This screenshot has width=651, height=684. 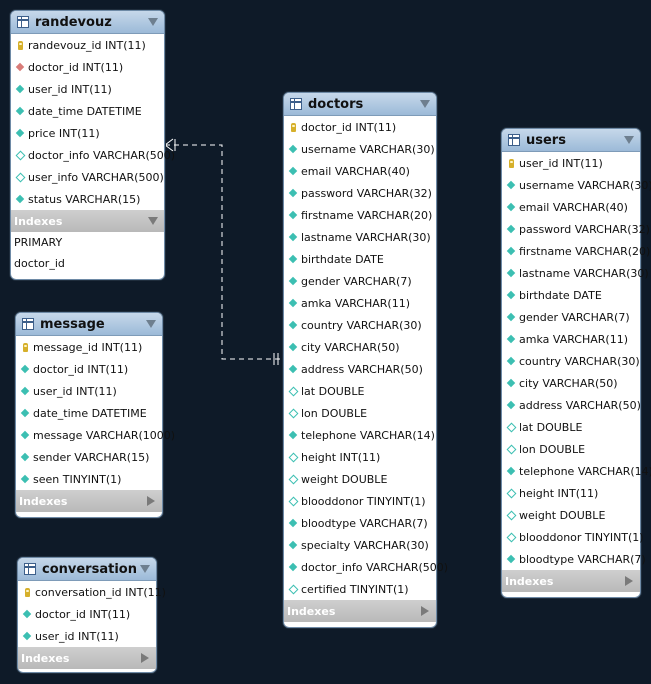 What do you see at coordinates (81, 369) in the screenshot?
I see `column-label: doctor_id INT(11)` at bounding box center [81, 369].